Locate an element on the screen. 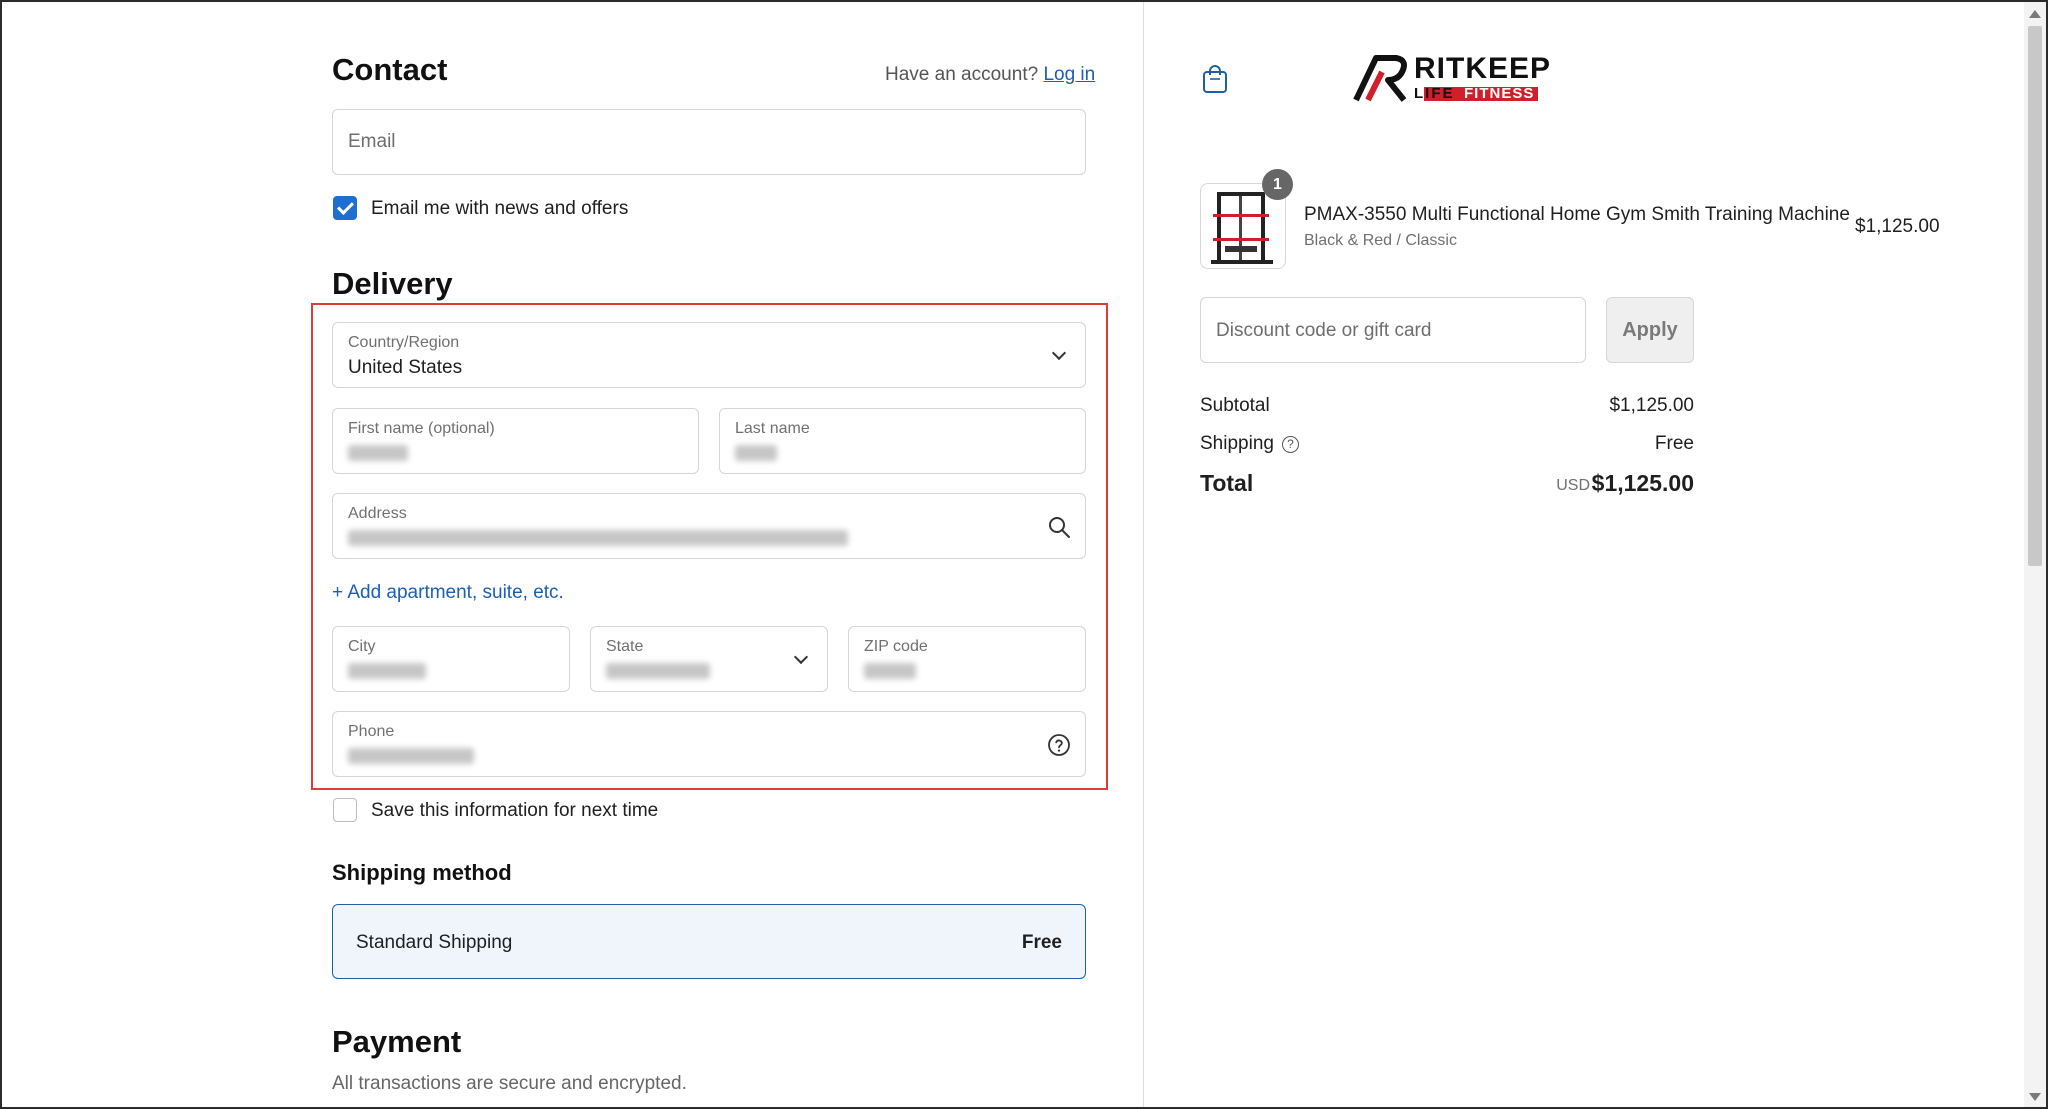 Image resolution: width=2048 pixels, height=1109 pixels. zip-field: ZIP code is located at coordinates (967, 659).